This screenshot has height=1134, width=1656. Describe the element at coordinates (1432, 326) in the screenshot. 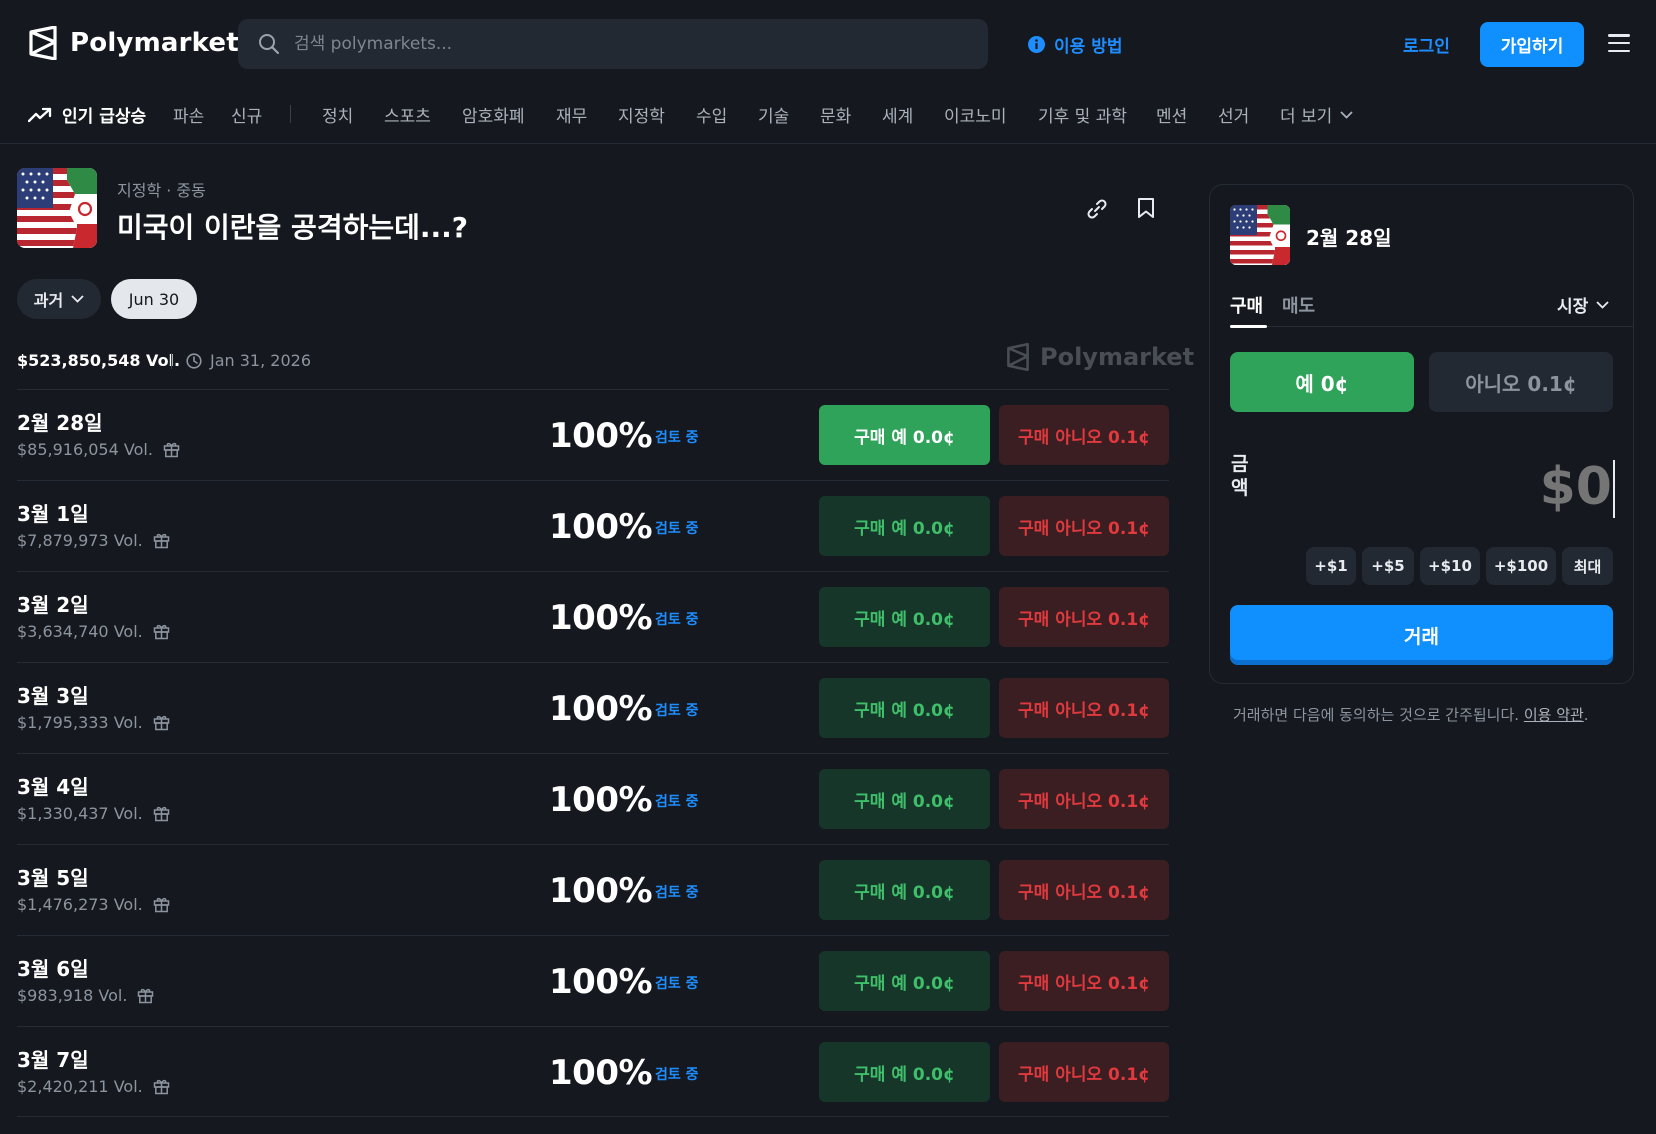

I see `tab-divider` at that location.